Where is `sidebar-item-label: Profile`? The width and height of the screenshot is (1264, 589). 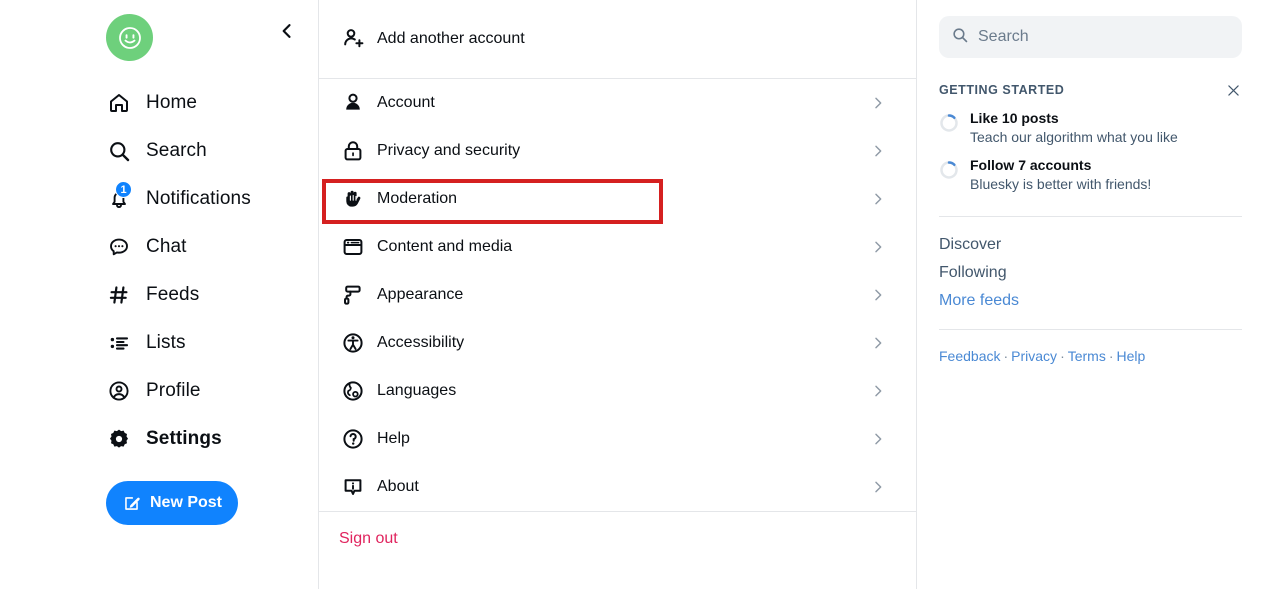
sidebar-item-label: Profile is located at coordinates (173, 390).